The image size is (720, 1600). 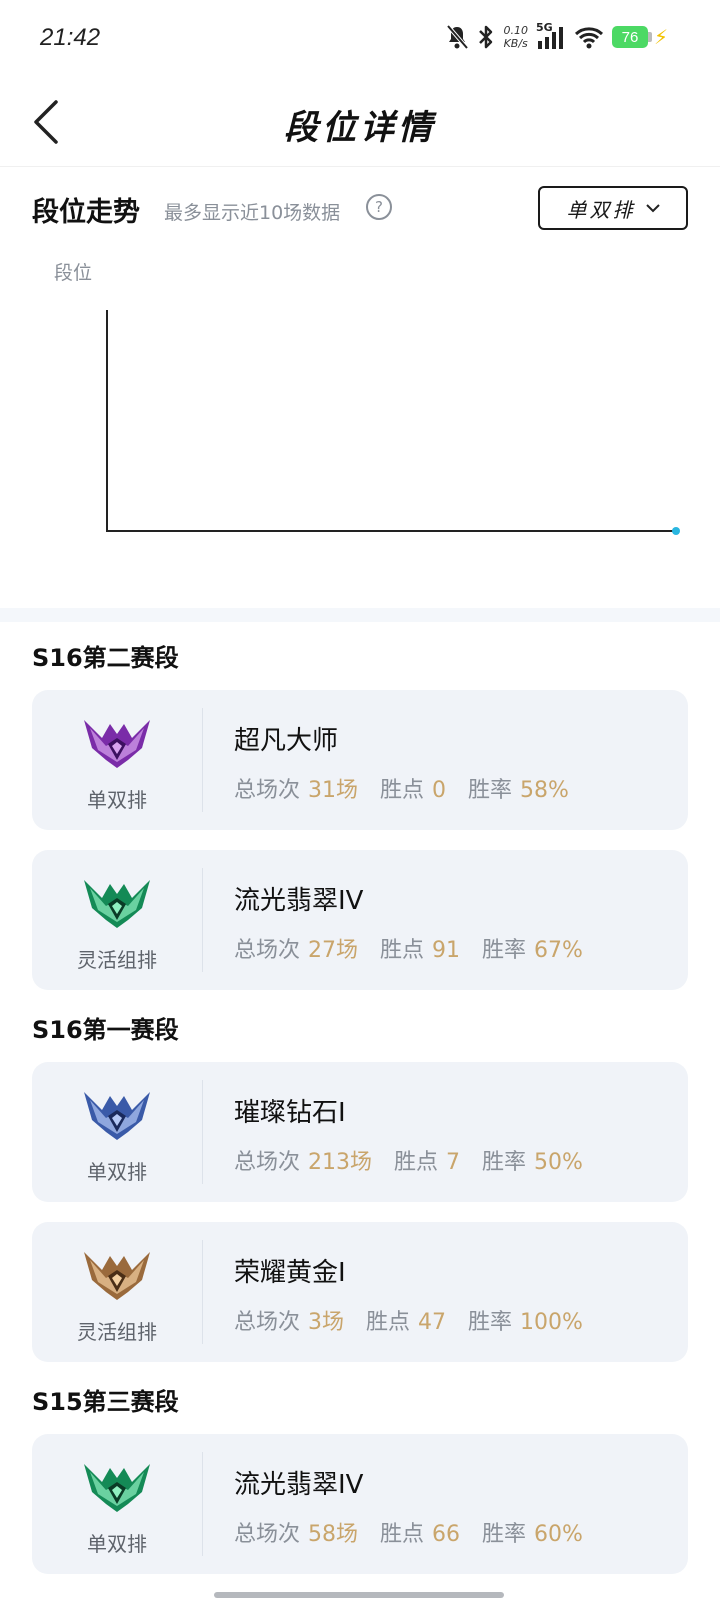 What do you see at coordinates (544, 790) in the screenshot?
I see `win-rate-value: 58%` at bounding box center [544, 790].